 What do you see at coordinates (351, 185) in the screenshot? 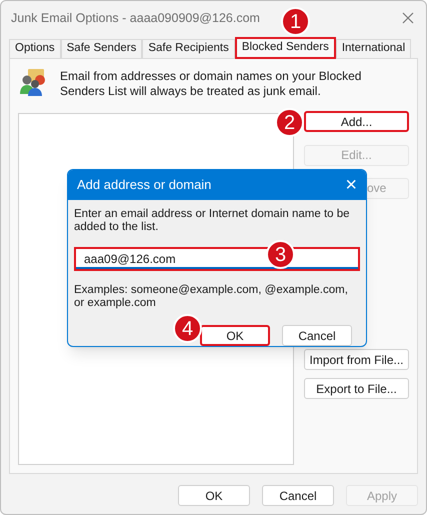
I see `close-button: ×` at bounding box center [351, 185].